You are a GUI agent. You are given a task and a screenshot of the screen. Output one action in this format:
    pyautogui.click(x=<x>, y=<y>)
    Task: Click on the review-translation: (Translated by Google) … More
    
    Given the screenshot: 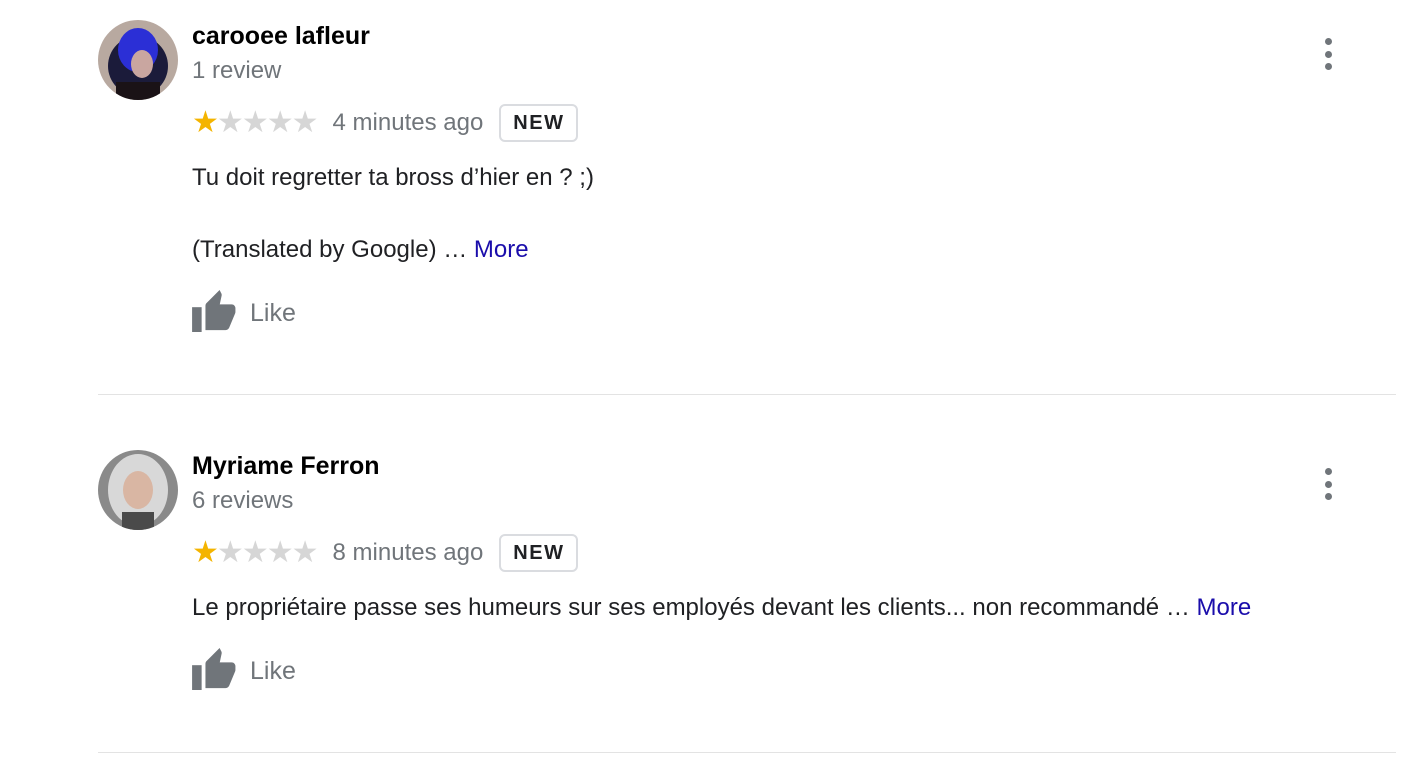 What is the action you would take?
    pyautogui.click(x=360, y=250)
    